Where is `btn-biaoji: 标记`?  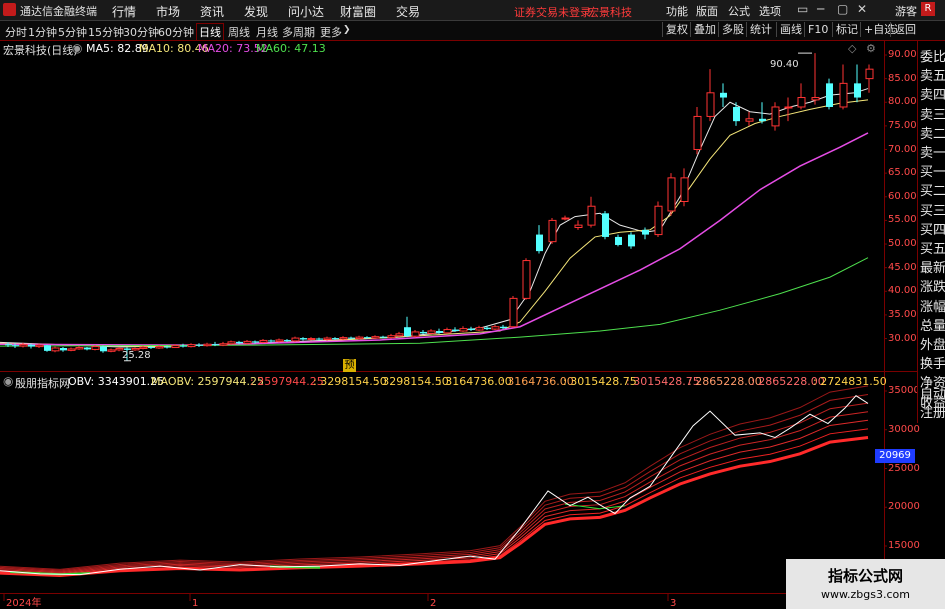
btn-biaoji: 标记 is located at coordinates (846, 29).